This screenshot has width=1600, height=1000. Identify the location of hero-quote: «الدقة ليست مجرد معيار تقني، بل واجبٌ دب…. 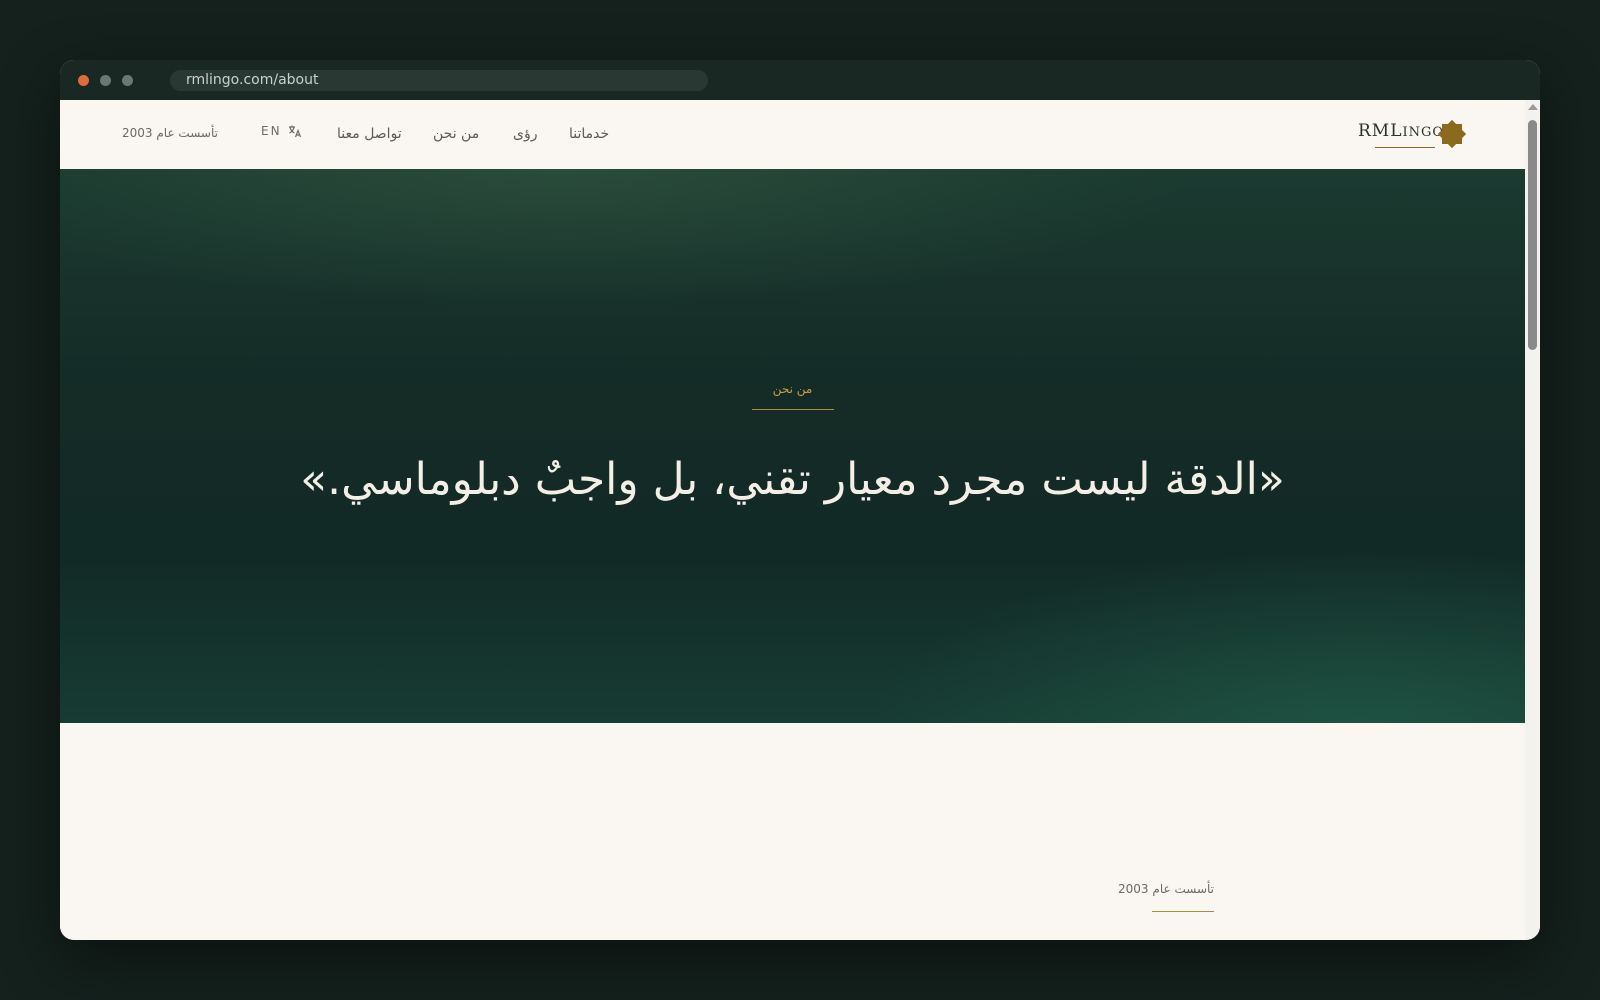
(792, 479).